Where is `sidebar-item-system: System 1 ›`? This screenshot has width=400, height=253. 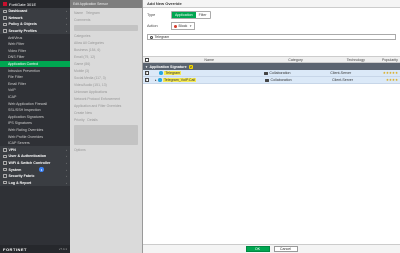
sidebar-item-system: System 1 › is located at coordinates (35, 169).